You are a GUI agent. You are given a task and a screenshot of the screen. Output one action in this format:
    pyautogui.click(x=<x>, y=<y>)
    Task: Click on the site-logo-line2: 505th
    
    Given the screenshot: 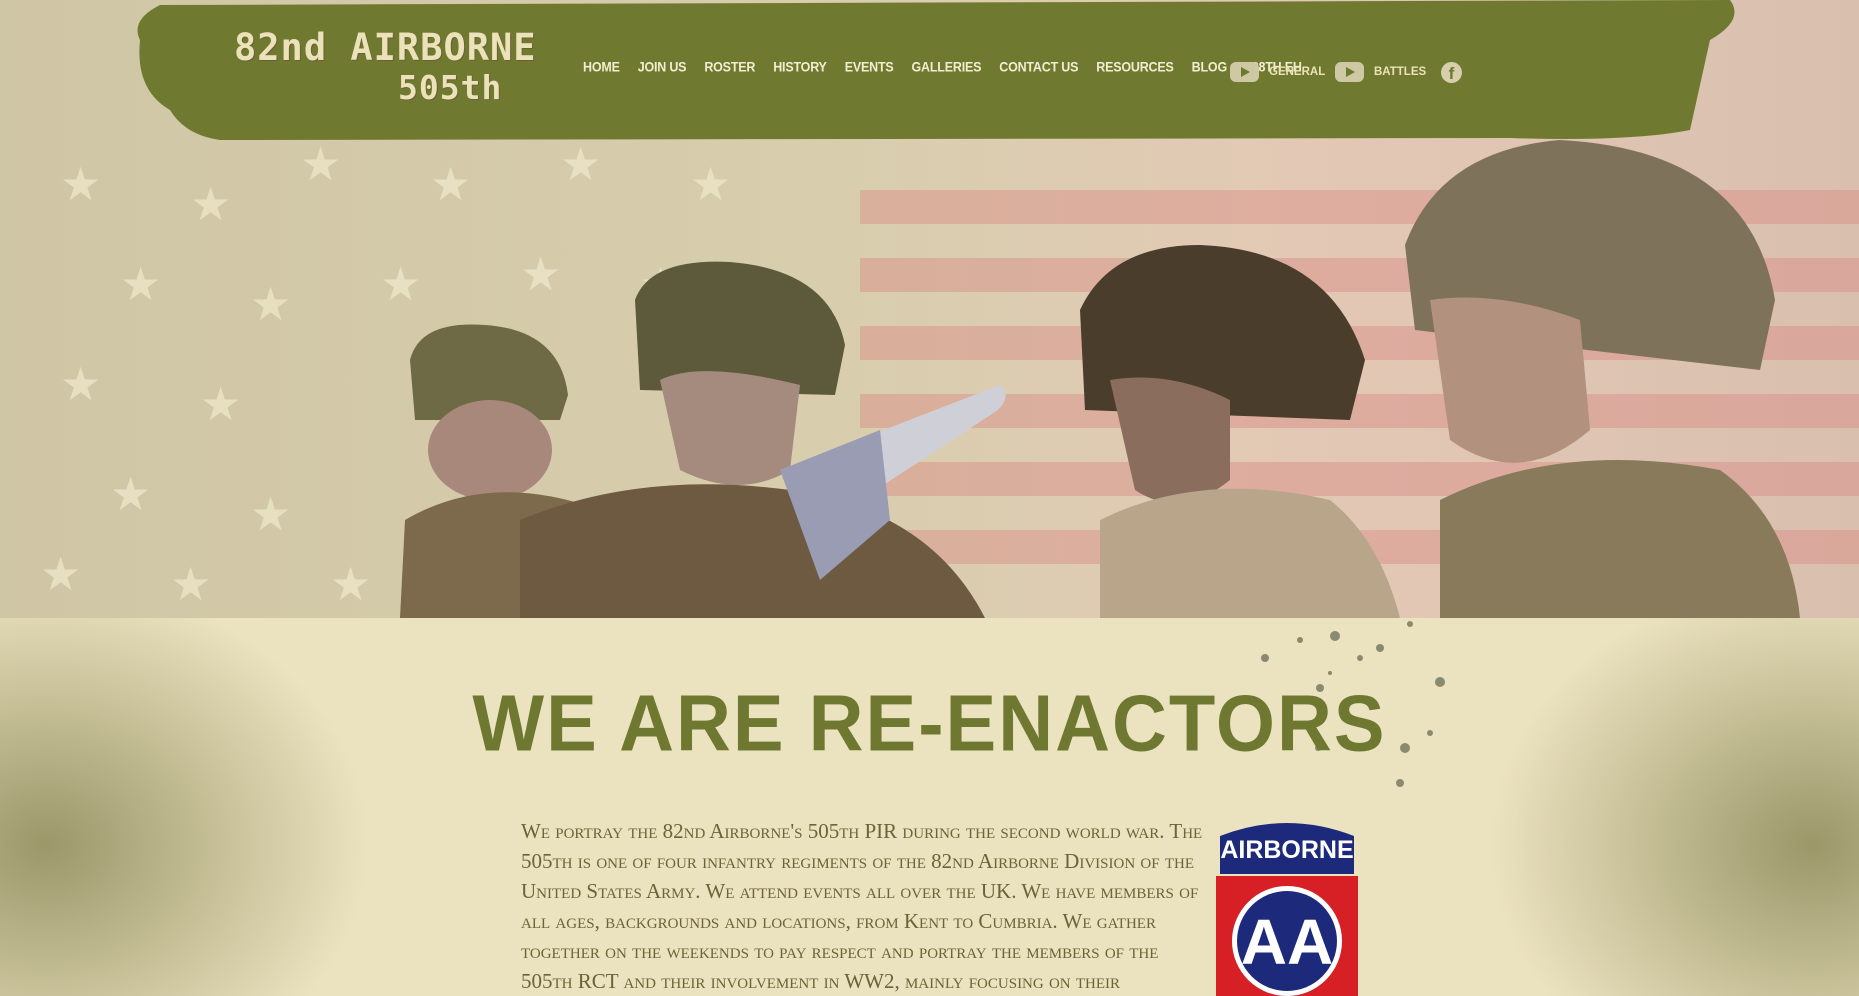 What is the action you would take?
    pyautogui.click(x=450, y=87)
    